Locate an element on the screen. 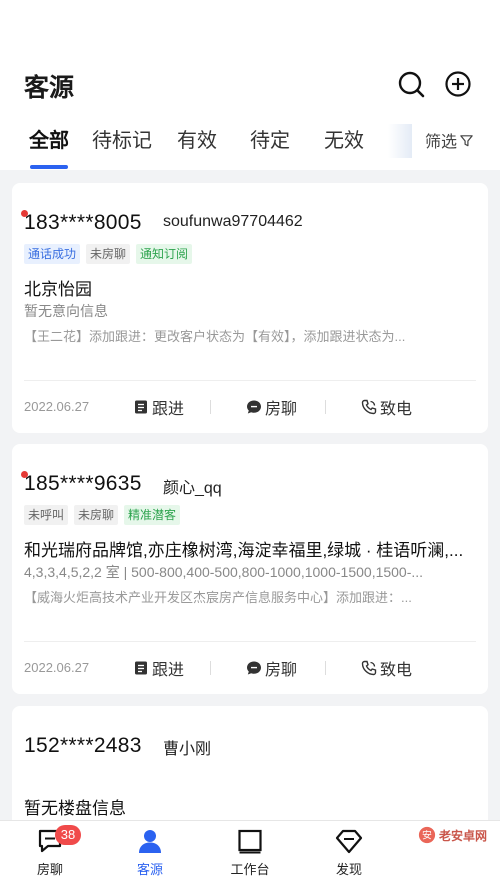 This screenshot has width=500, height=889. filter-button: 筛选 is located at coordinates (449, 140).